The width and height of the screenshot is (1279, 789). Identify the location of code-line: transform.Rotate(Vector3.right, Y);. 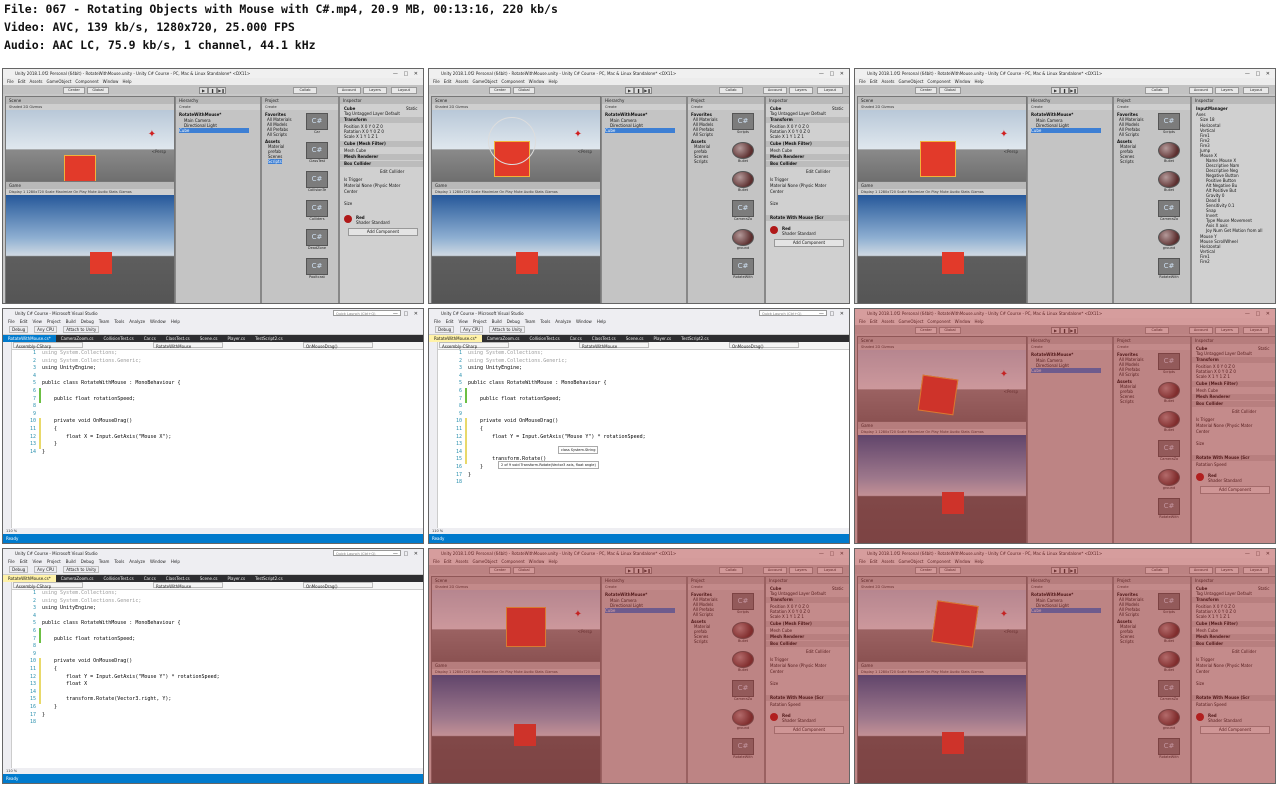
(106, 699).